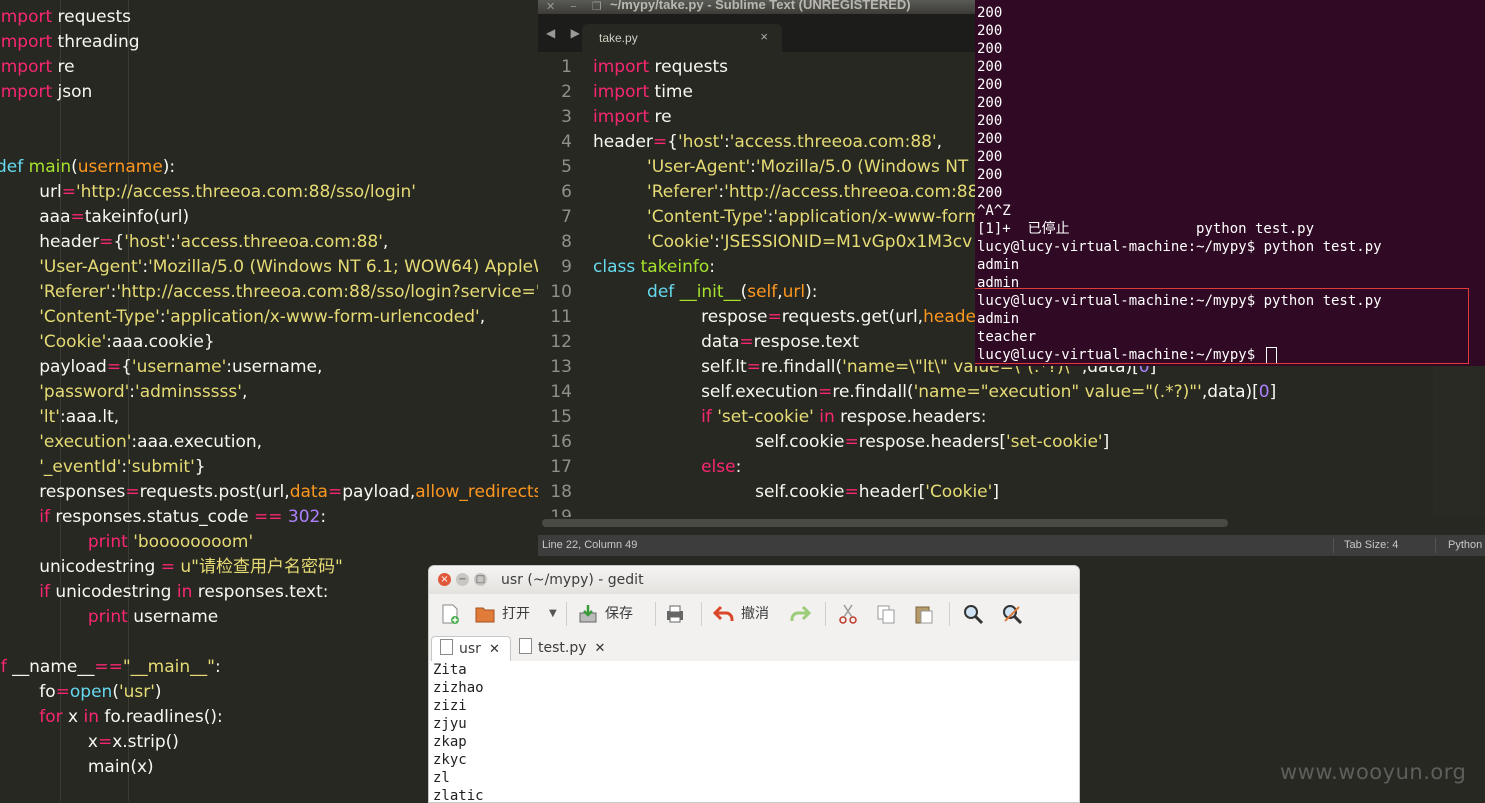 This screenshot has height=803, width=1485. What do you see at coordinates (976, 614) in the screenshot?
I see `find-button` at bounding box center [976, 614].